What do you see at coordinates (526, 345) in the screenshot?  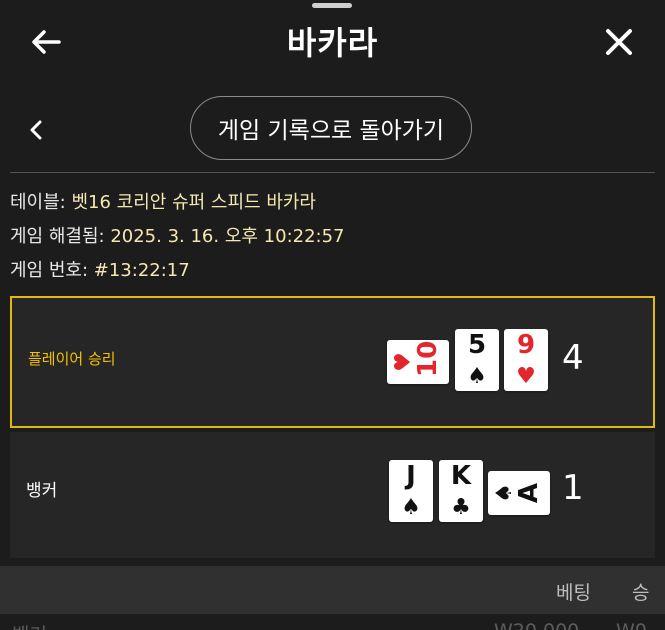 I see `card-rank: 9` at bounding box center [526, 345].